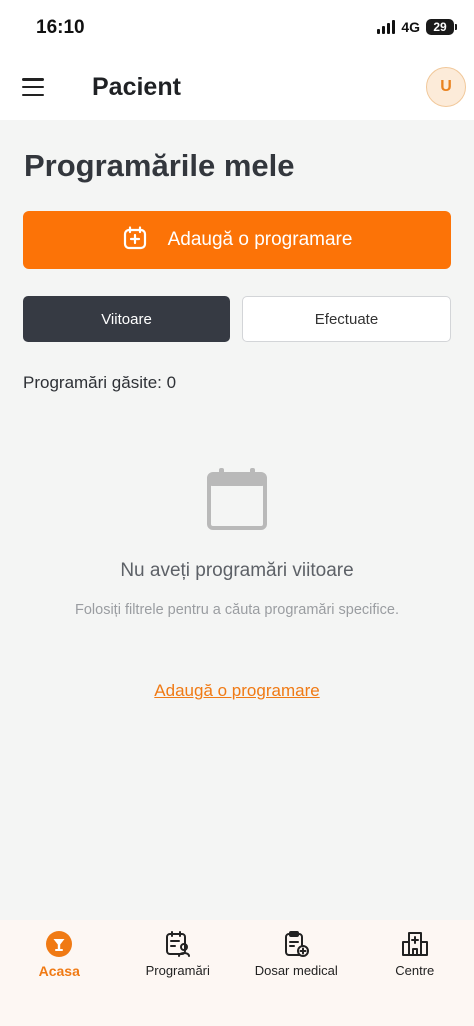  What do you see at coordinates (415, 944) in the screenshot?
I see `hospital-icon` at bounding box center [415, 944].